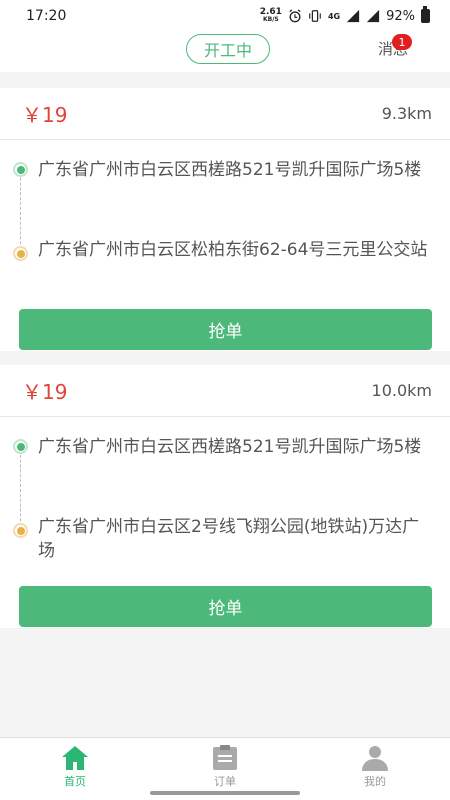 Image resolution: width=450 pixels, height=800 pixels. What do you see at coordinates (225, 757) in the screenshot?
I see `orders-icon` at bounding box center [225, 757].